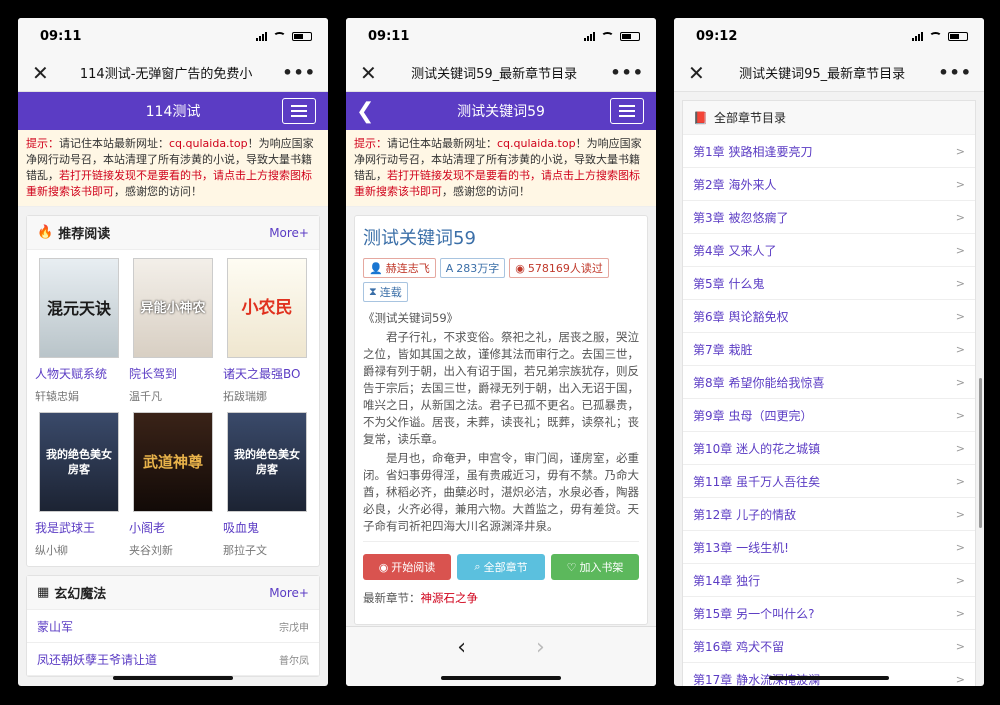  I want to click on words-badge: A 283万字, so click(472, 268).